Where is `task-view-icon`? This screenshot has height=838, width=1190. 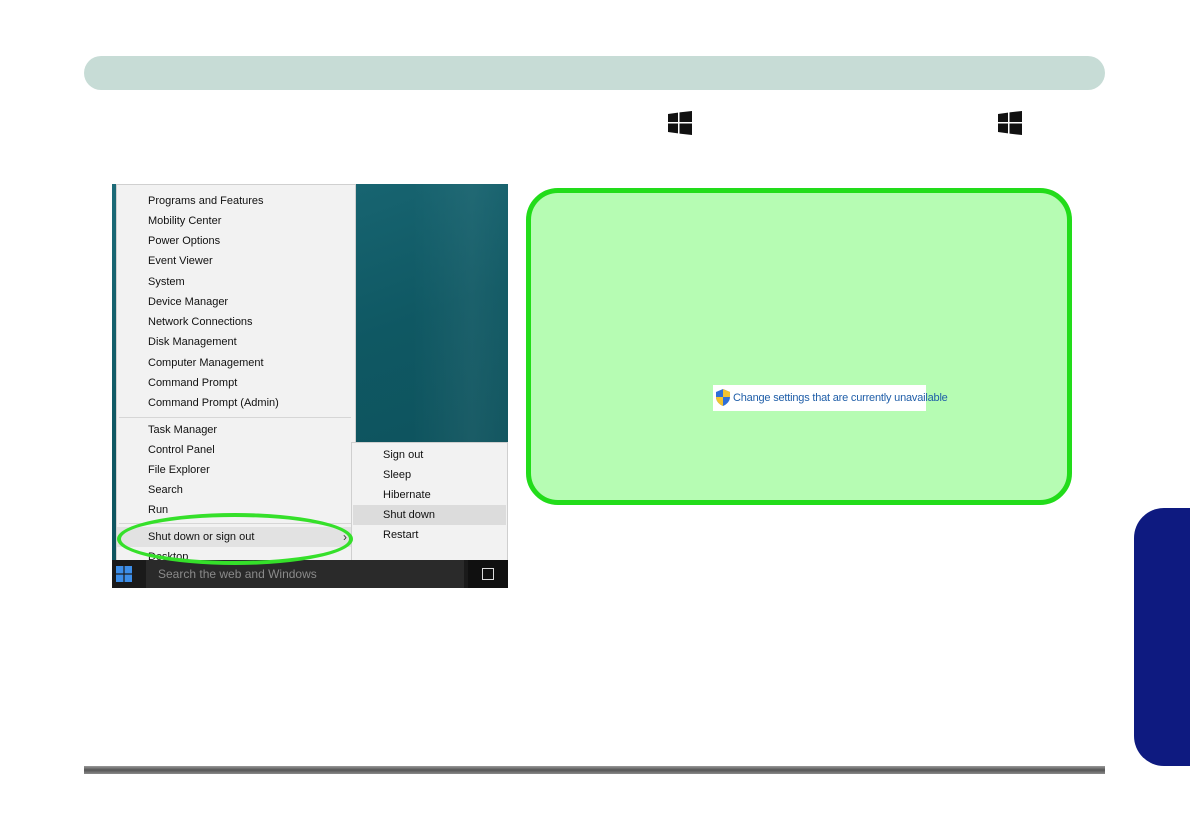
task-view-icon is located at coordinates (488, 574).